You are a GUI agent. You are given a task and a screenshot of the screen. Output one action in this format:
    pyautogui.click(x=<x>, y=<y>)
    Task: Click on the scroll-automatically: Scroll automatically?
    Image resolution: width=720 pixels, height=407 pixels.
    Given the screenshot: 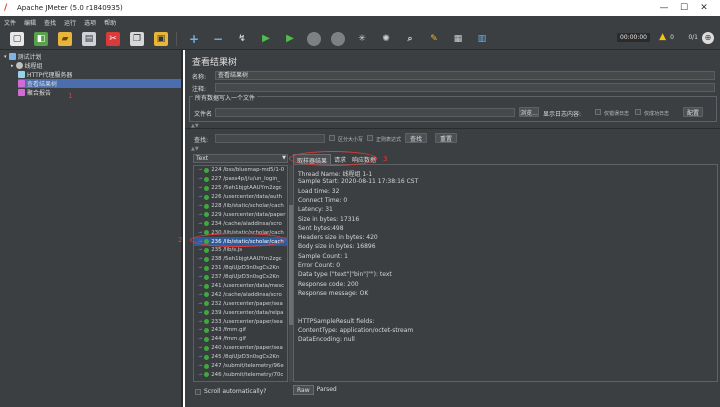 What is the action you would take?
    pyautogui.click(x=230, y=391)
    